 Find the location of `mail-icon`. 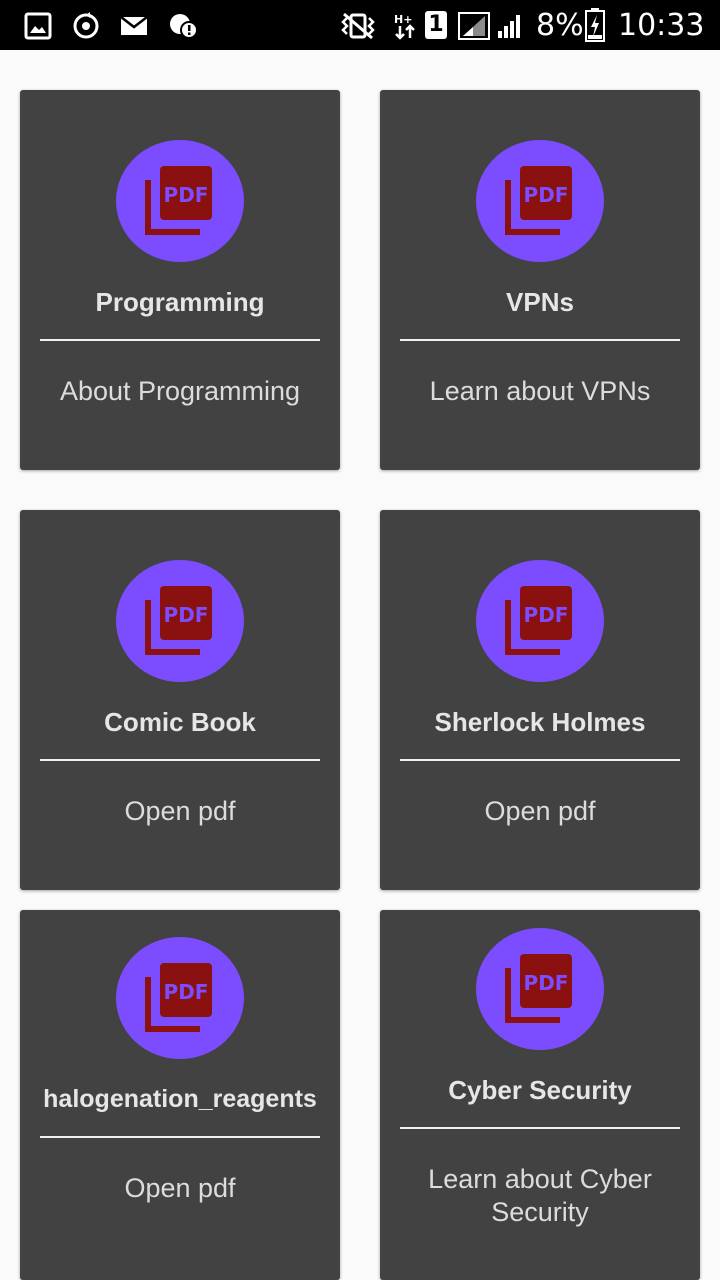

mail-icon is located at coordinates (134, 25).